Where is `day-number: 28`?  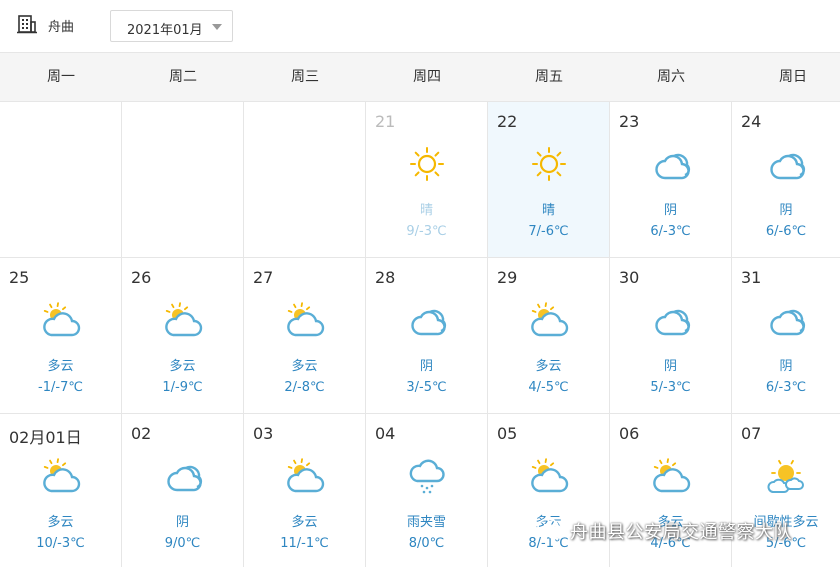
day-number: 28 is located at coordinates (385, 277).